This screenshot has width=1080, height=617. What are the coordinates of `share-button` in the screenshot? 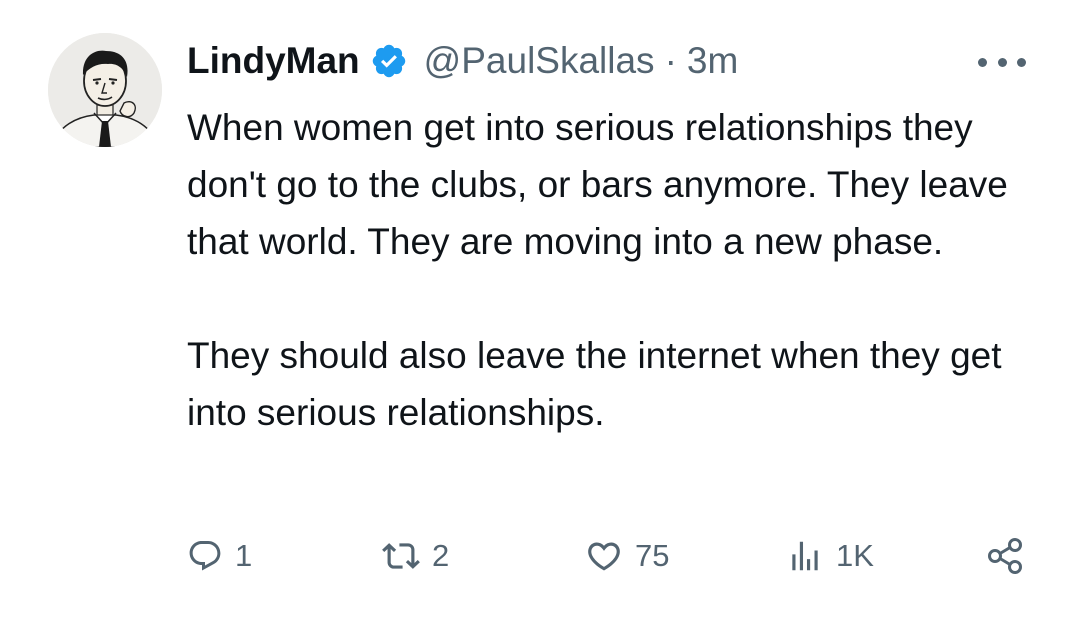 It's located at (1005, 556).